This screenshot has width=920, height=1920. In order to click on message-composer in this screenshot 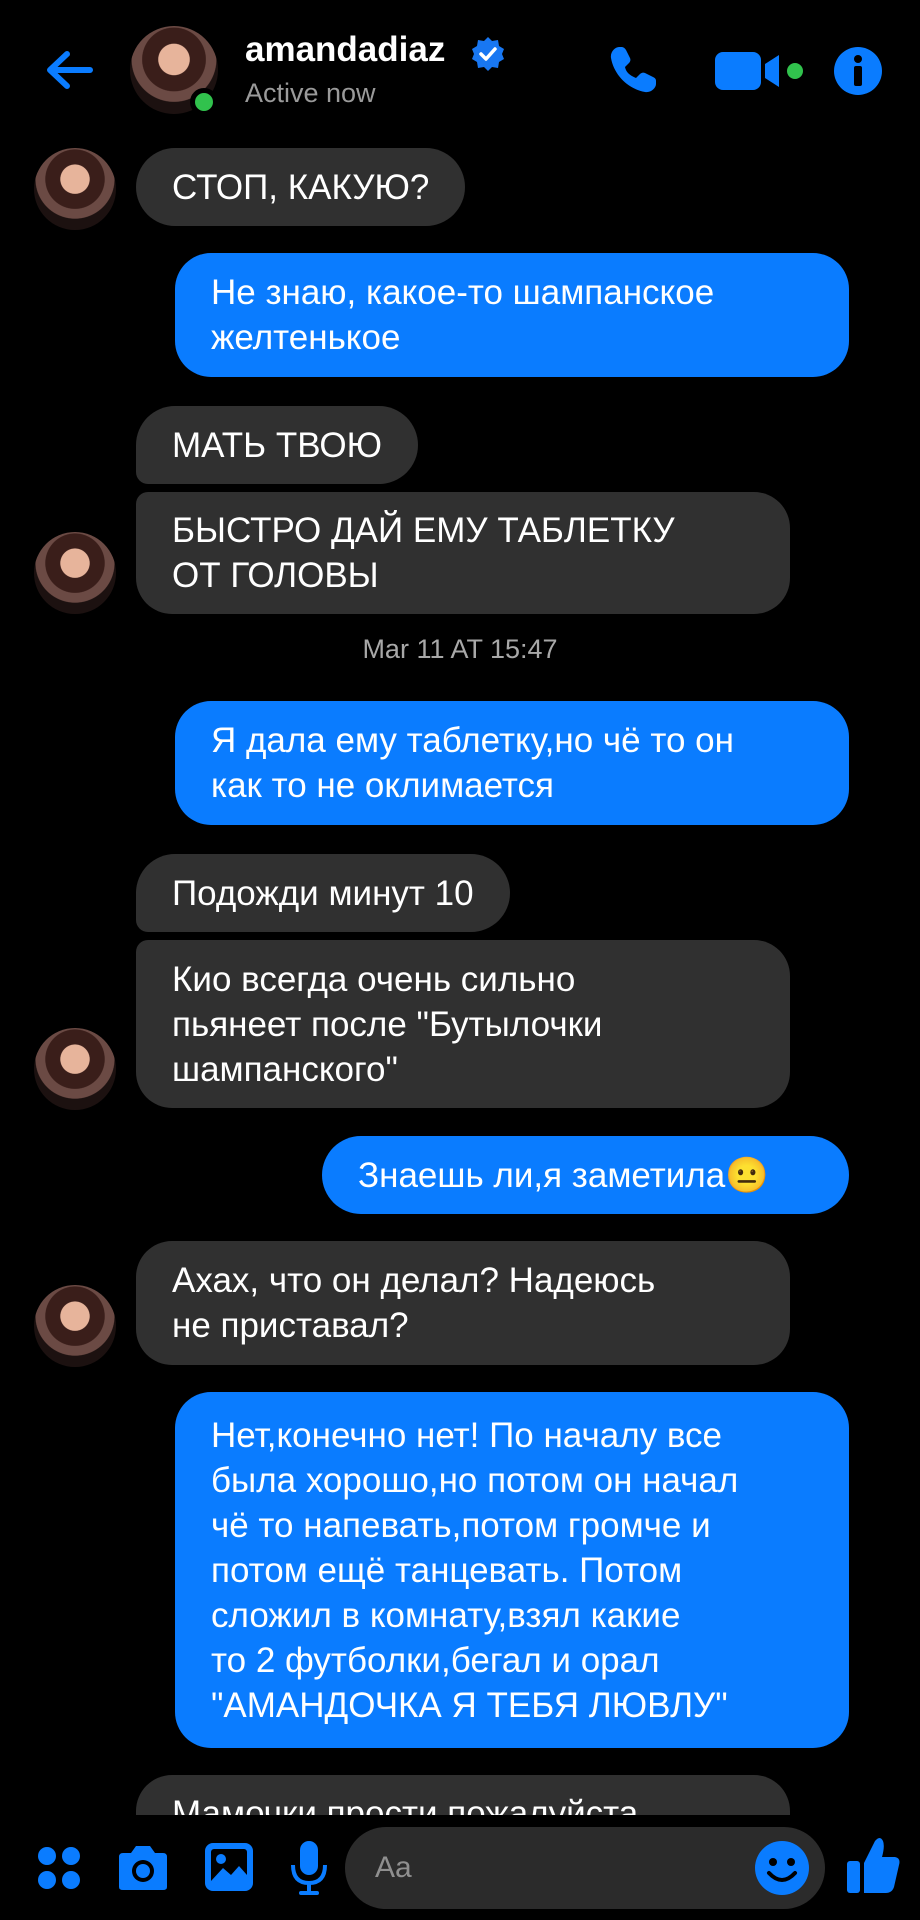, I will do `click(460, 1867)`.